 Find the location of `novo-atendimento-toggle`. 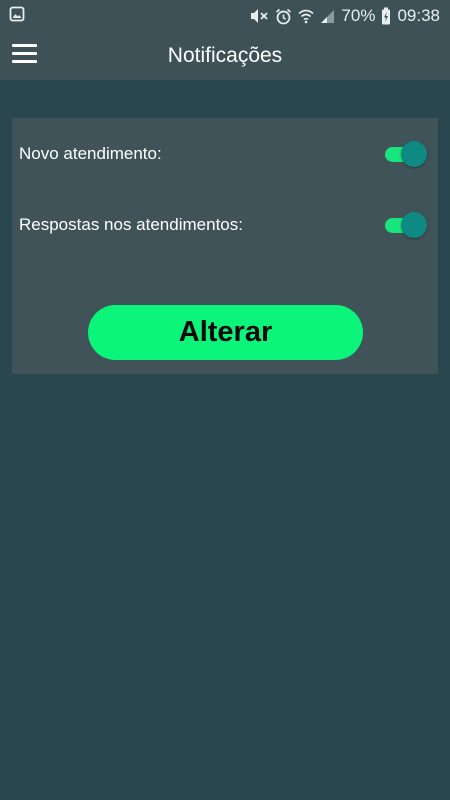

novo-atendimento-toggle is located at coordinates (406, 154).